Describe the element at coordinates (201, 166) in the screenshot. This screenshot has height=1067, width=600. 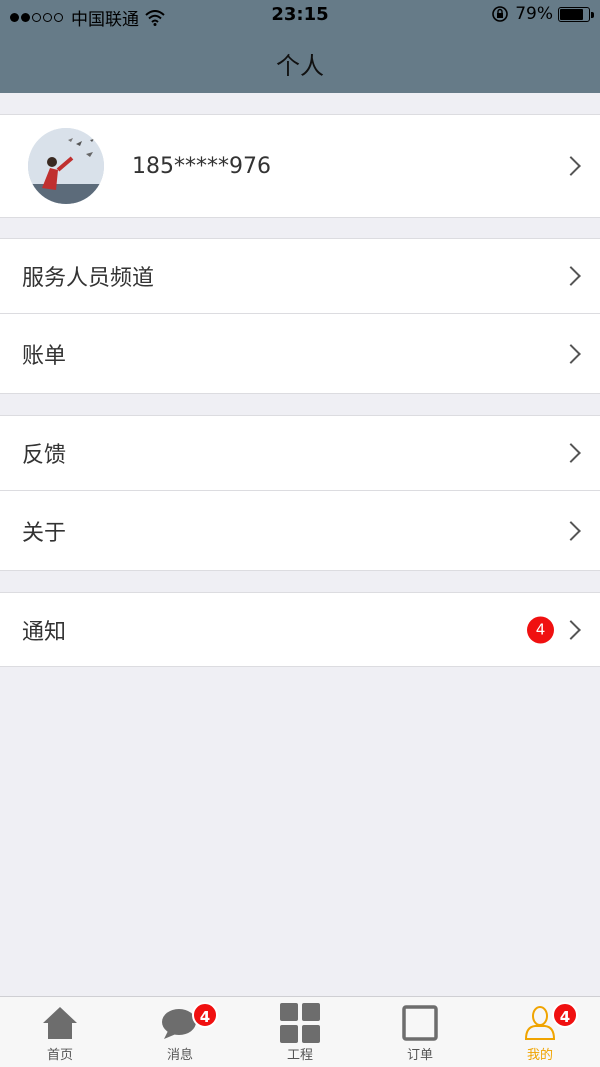
I see `phone-number: 185*****976` at that location.